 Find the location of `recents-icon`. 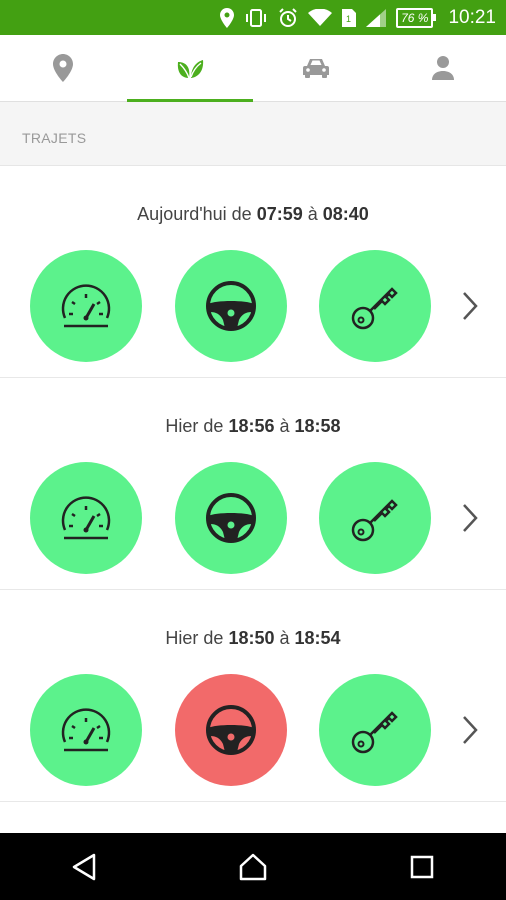

recents-icon is located at coordinates (421, 866).